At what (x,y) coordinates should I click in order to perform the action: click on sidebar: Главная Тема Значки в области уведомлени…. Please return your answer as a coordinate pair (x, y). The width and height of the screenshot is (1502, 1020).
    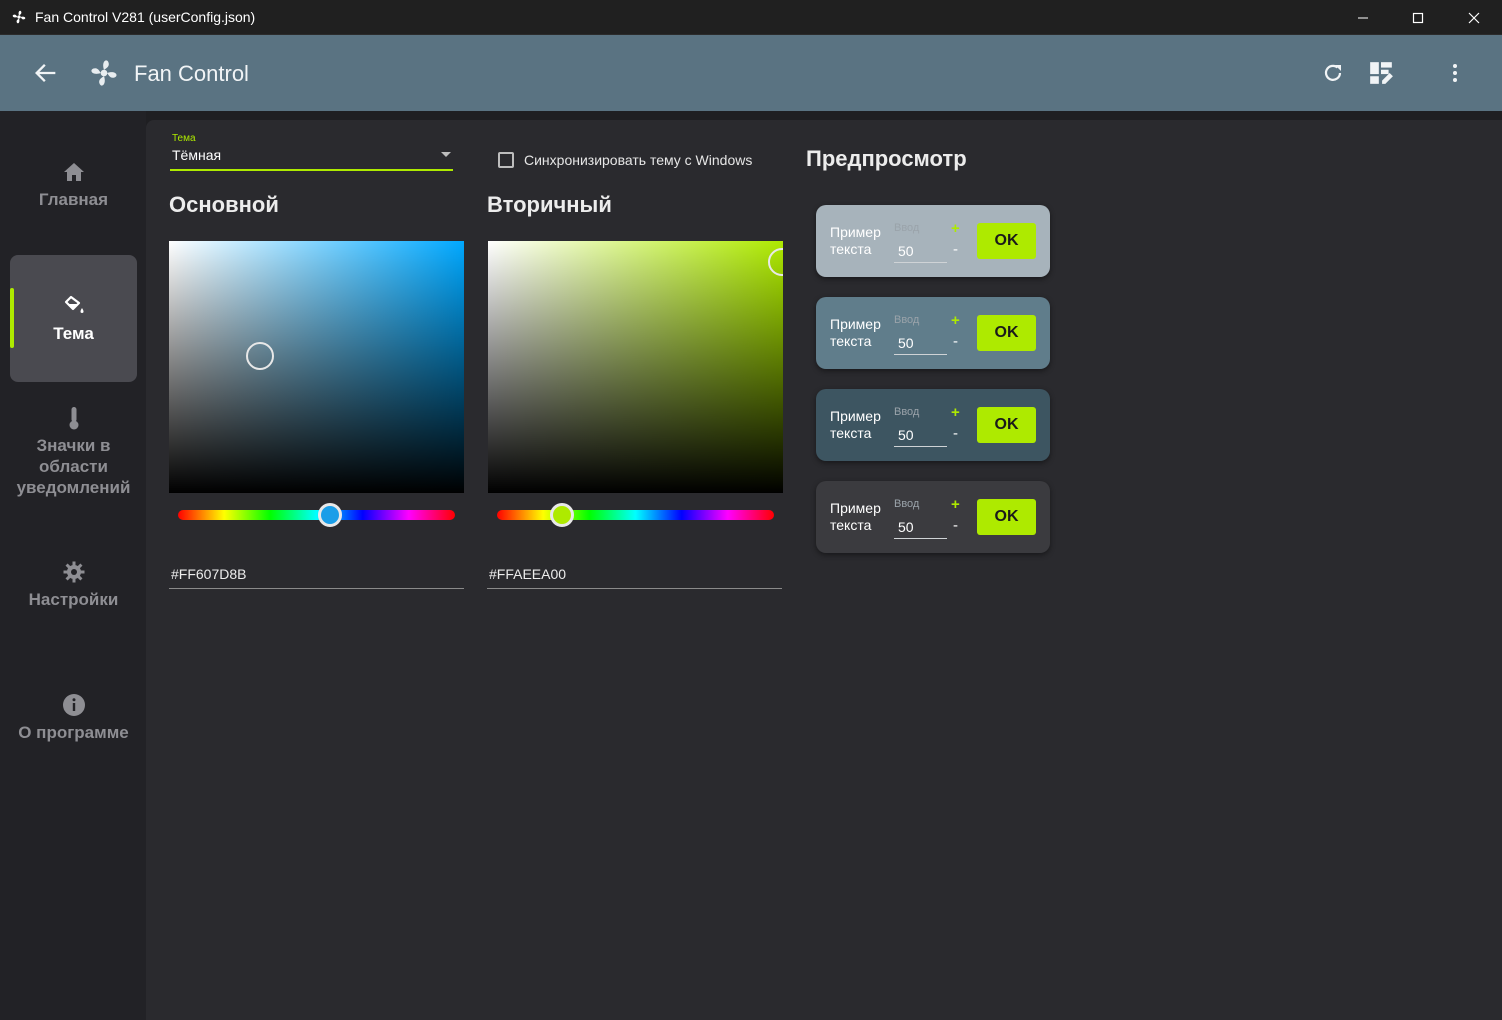
    Looking at the image, I should click on (73, 565).